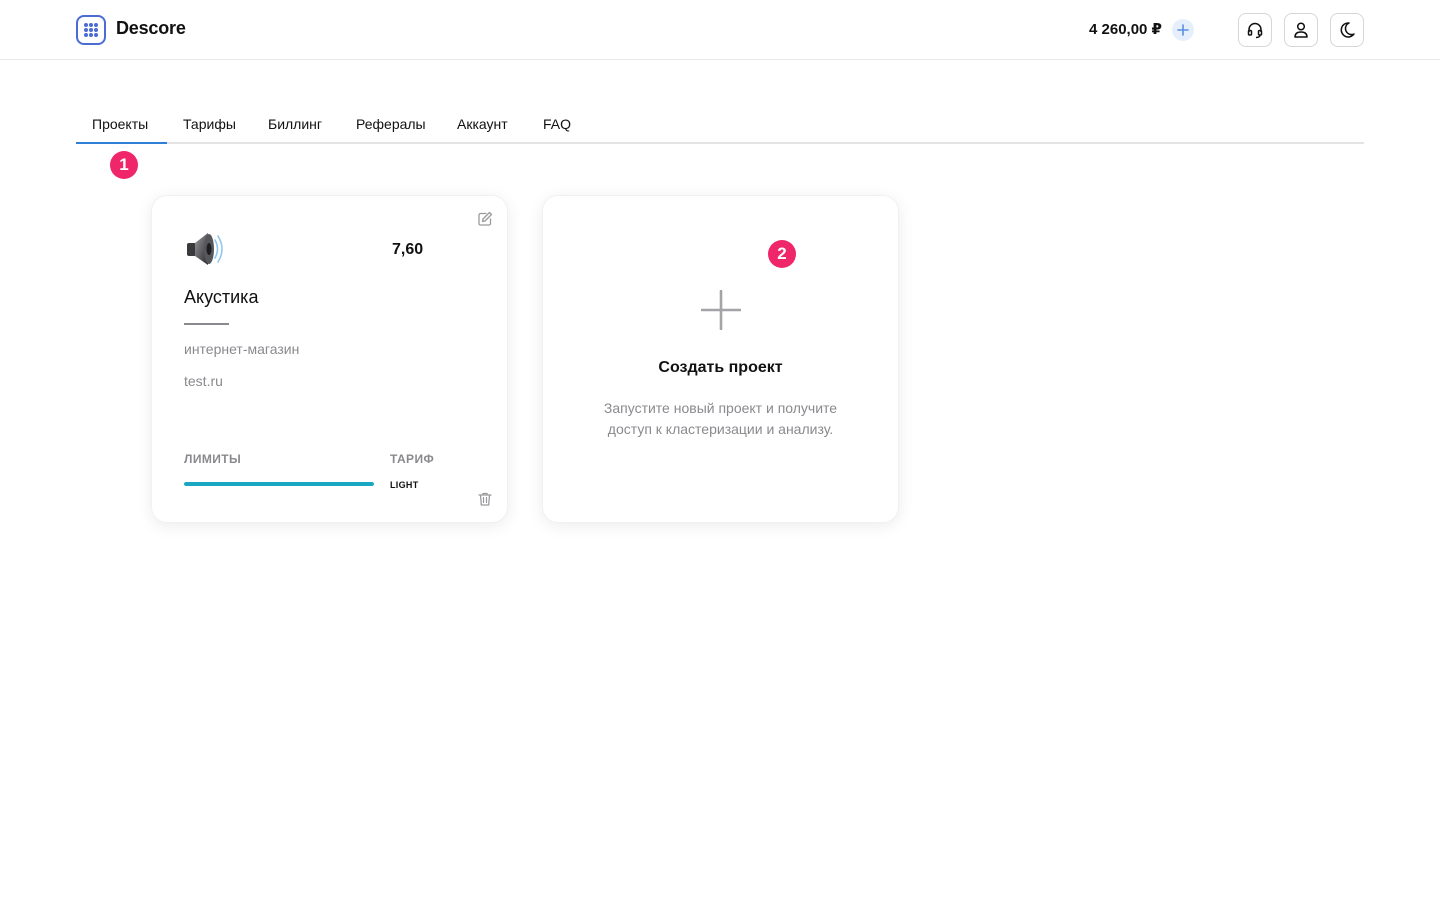  I want to click on user-icon, so click(1301, 30).